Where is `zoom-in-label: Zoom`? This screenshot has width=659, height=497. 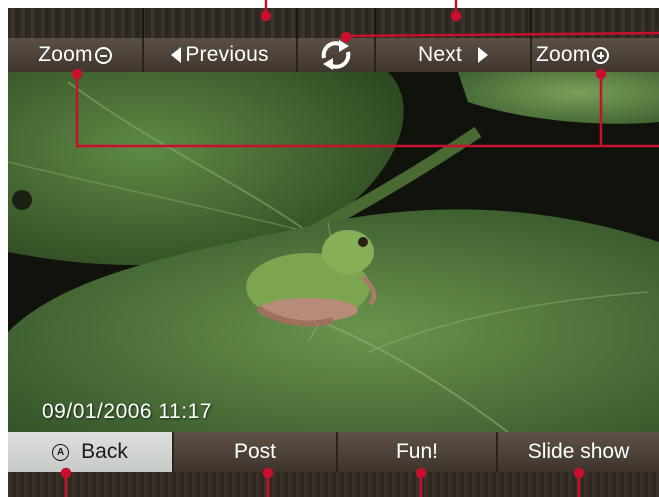
zoom-in-label: Zoom is located at coordinates (563, 54).